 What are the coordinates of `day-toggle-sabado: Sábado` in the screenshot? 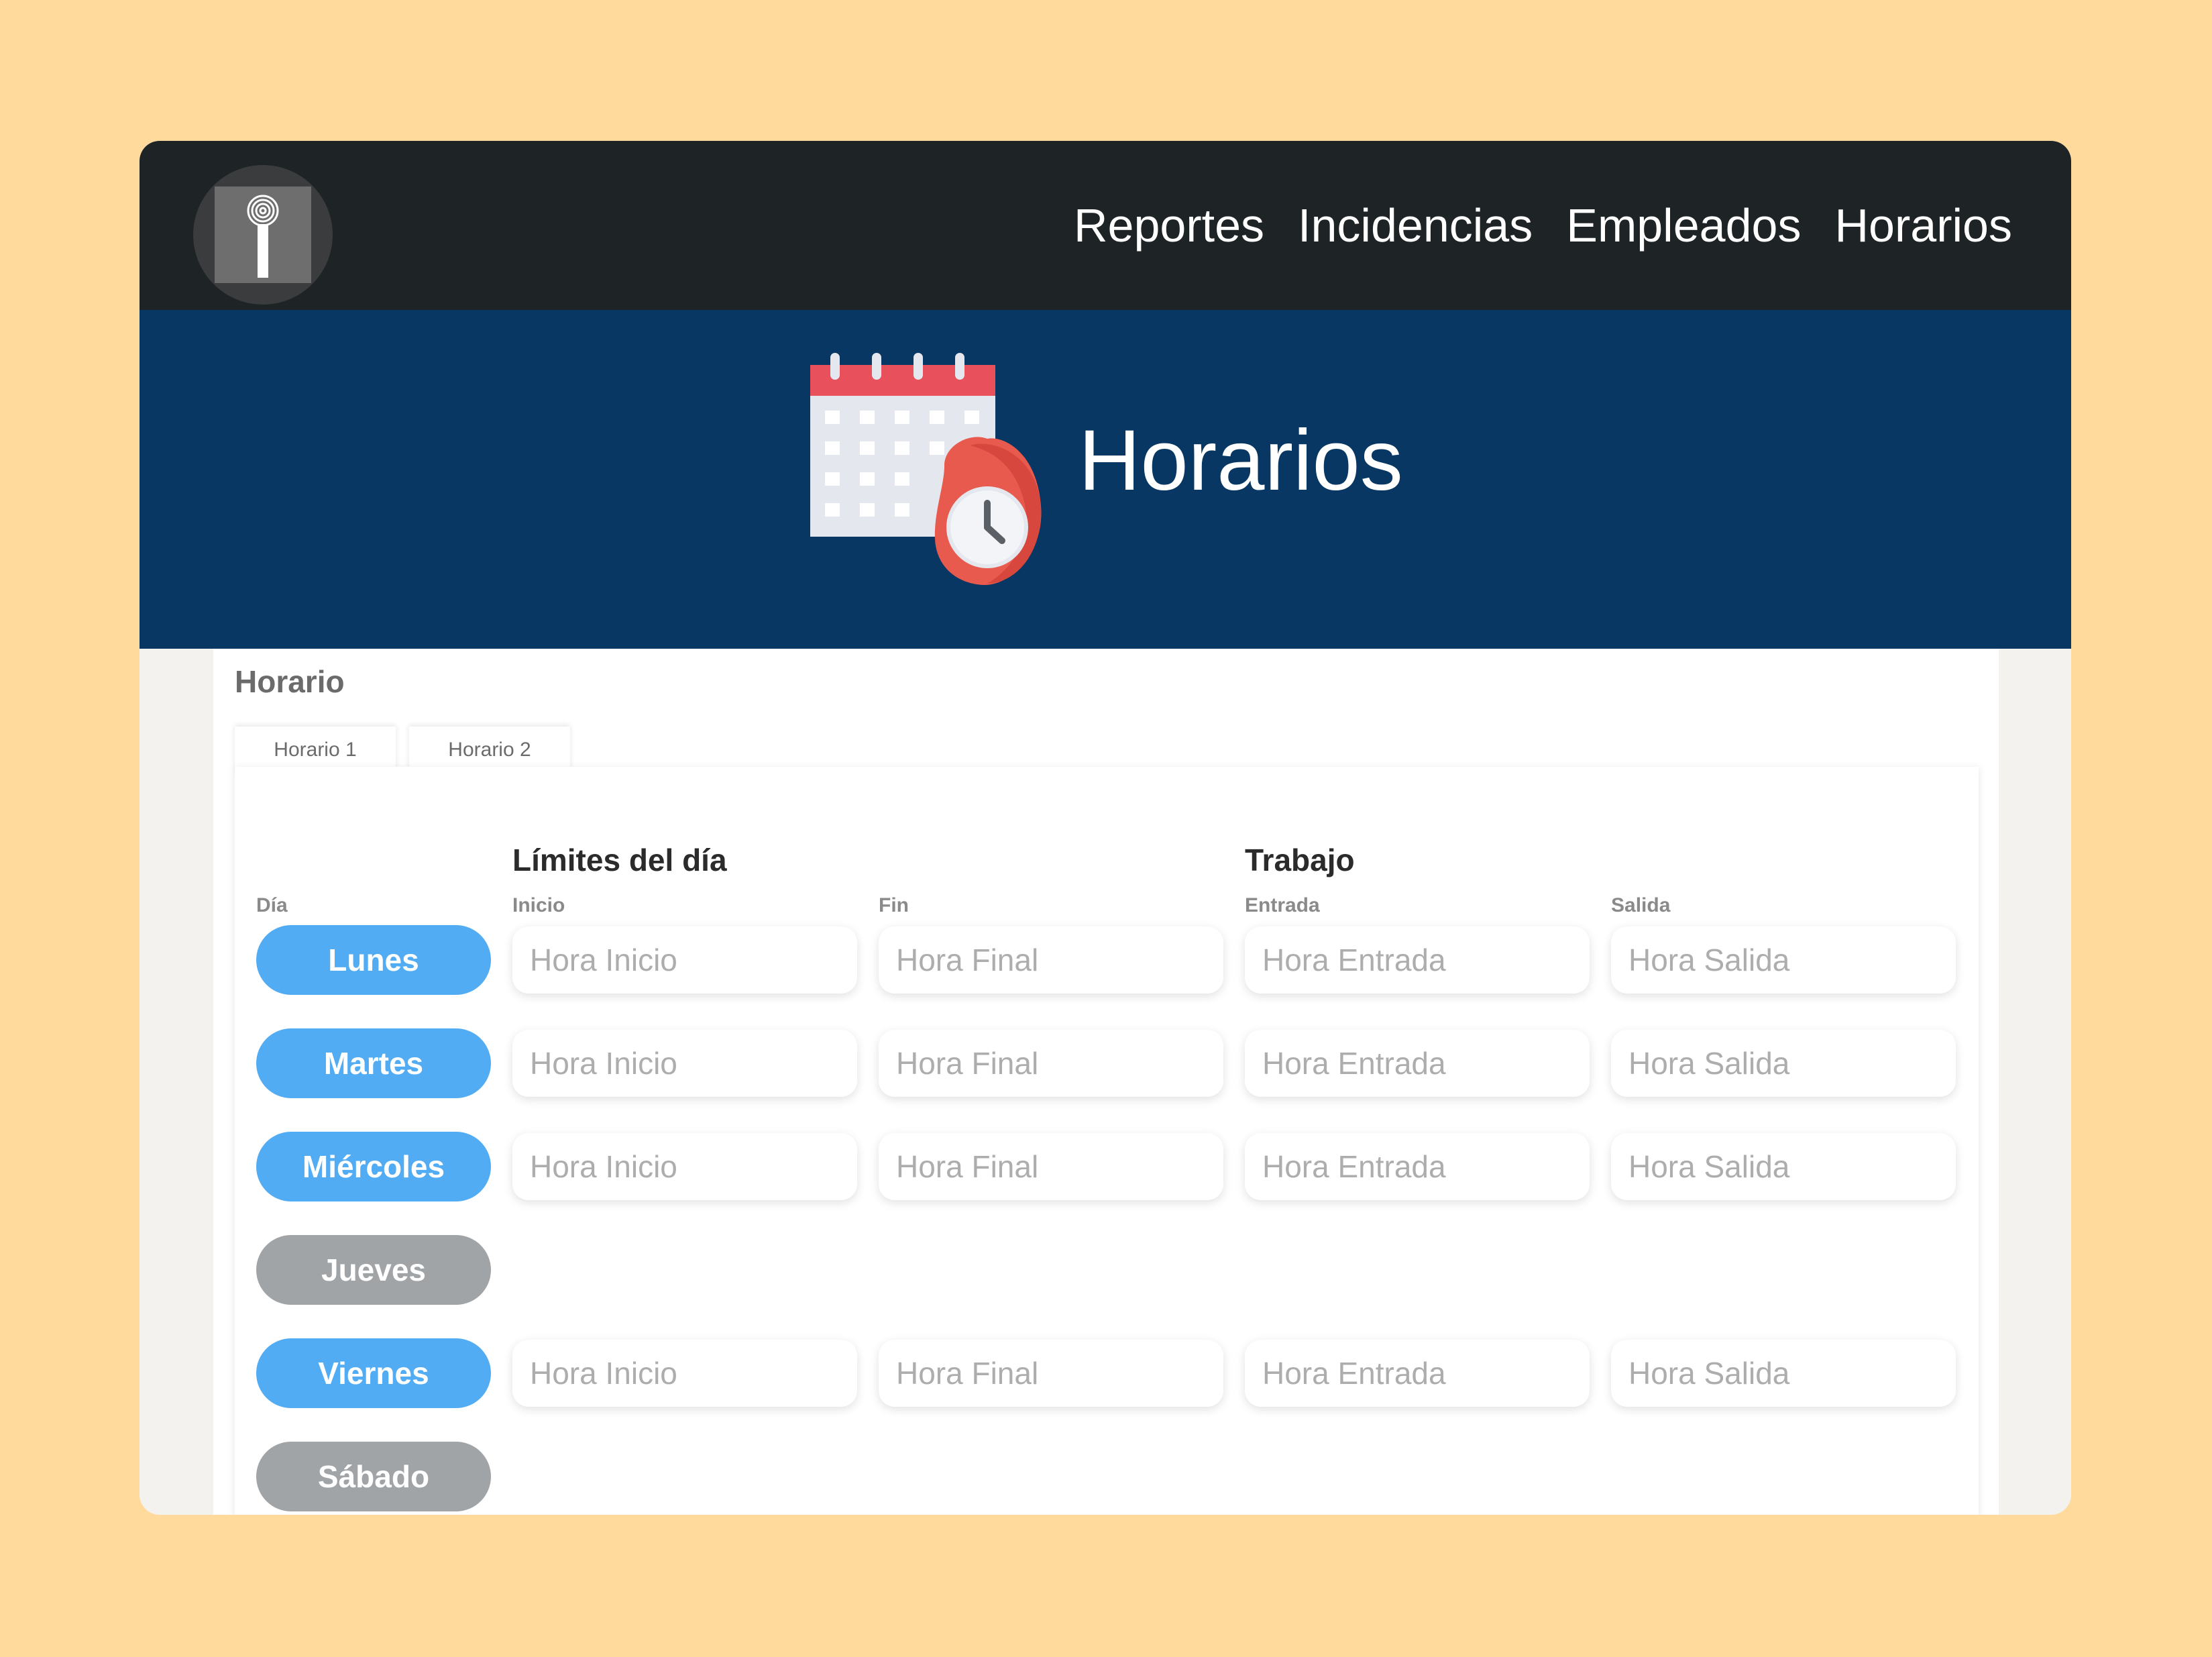 It's located at (373, 1477).